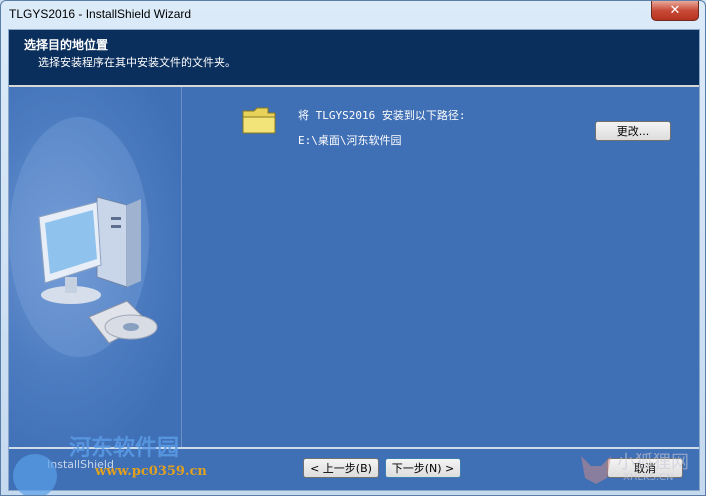 The width and height of the screenshot is (706, 496). I want to click on watermark-brand-url: www.pc0359.cn, so click(151, 471).